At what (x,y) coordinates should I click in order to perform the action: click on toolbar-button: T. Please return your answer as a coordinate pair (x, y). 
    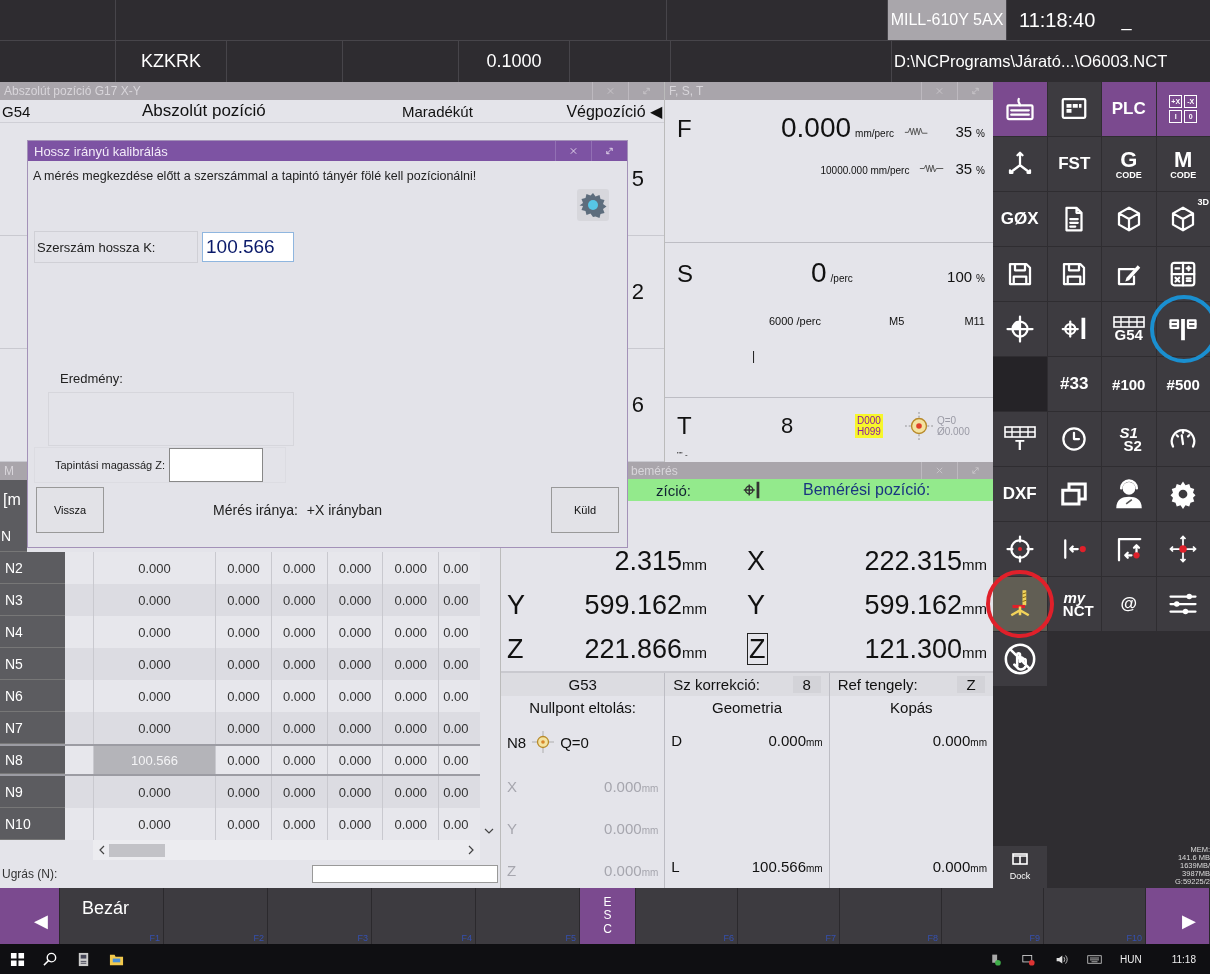
    Looking at the image, I should click on (1020, 439).